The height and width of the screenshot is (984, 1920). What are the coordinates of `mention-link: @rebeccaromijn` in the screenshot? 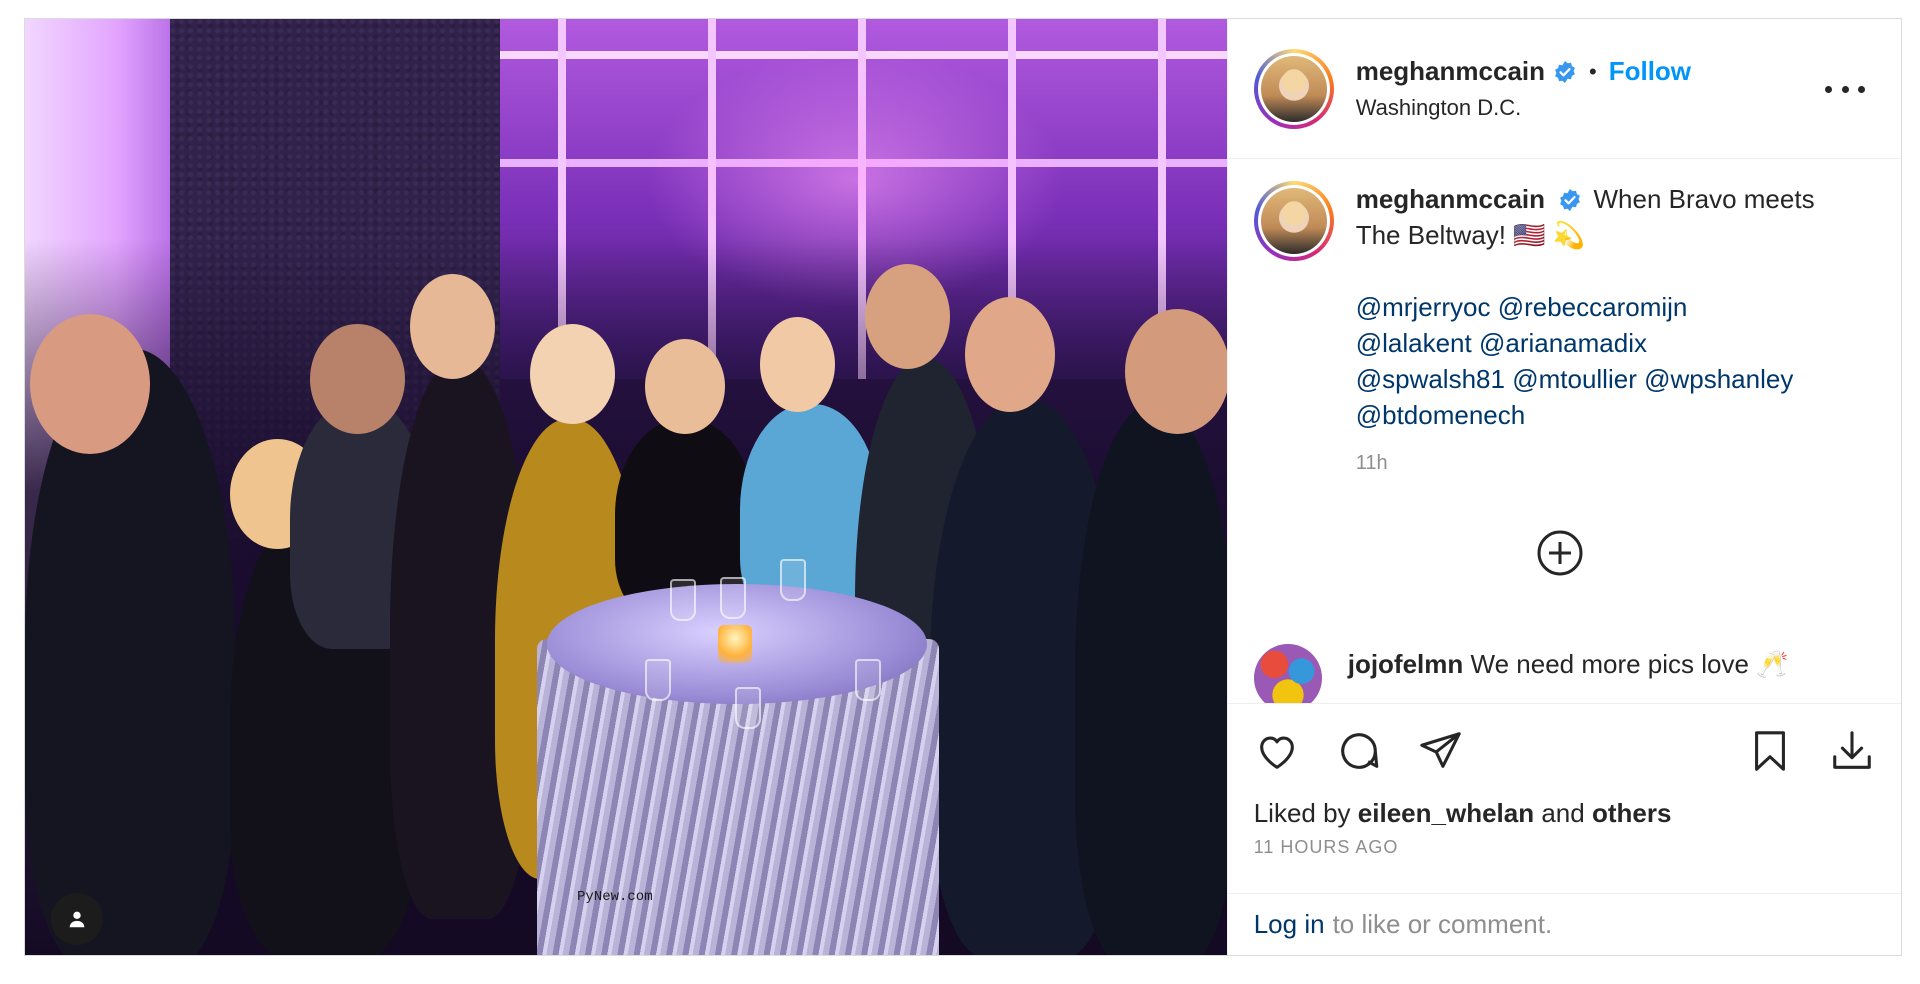 It's located at (1593, 307).